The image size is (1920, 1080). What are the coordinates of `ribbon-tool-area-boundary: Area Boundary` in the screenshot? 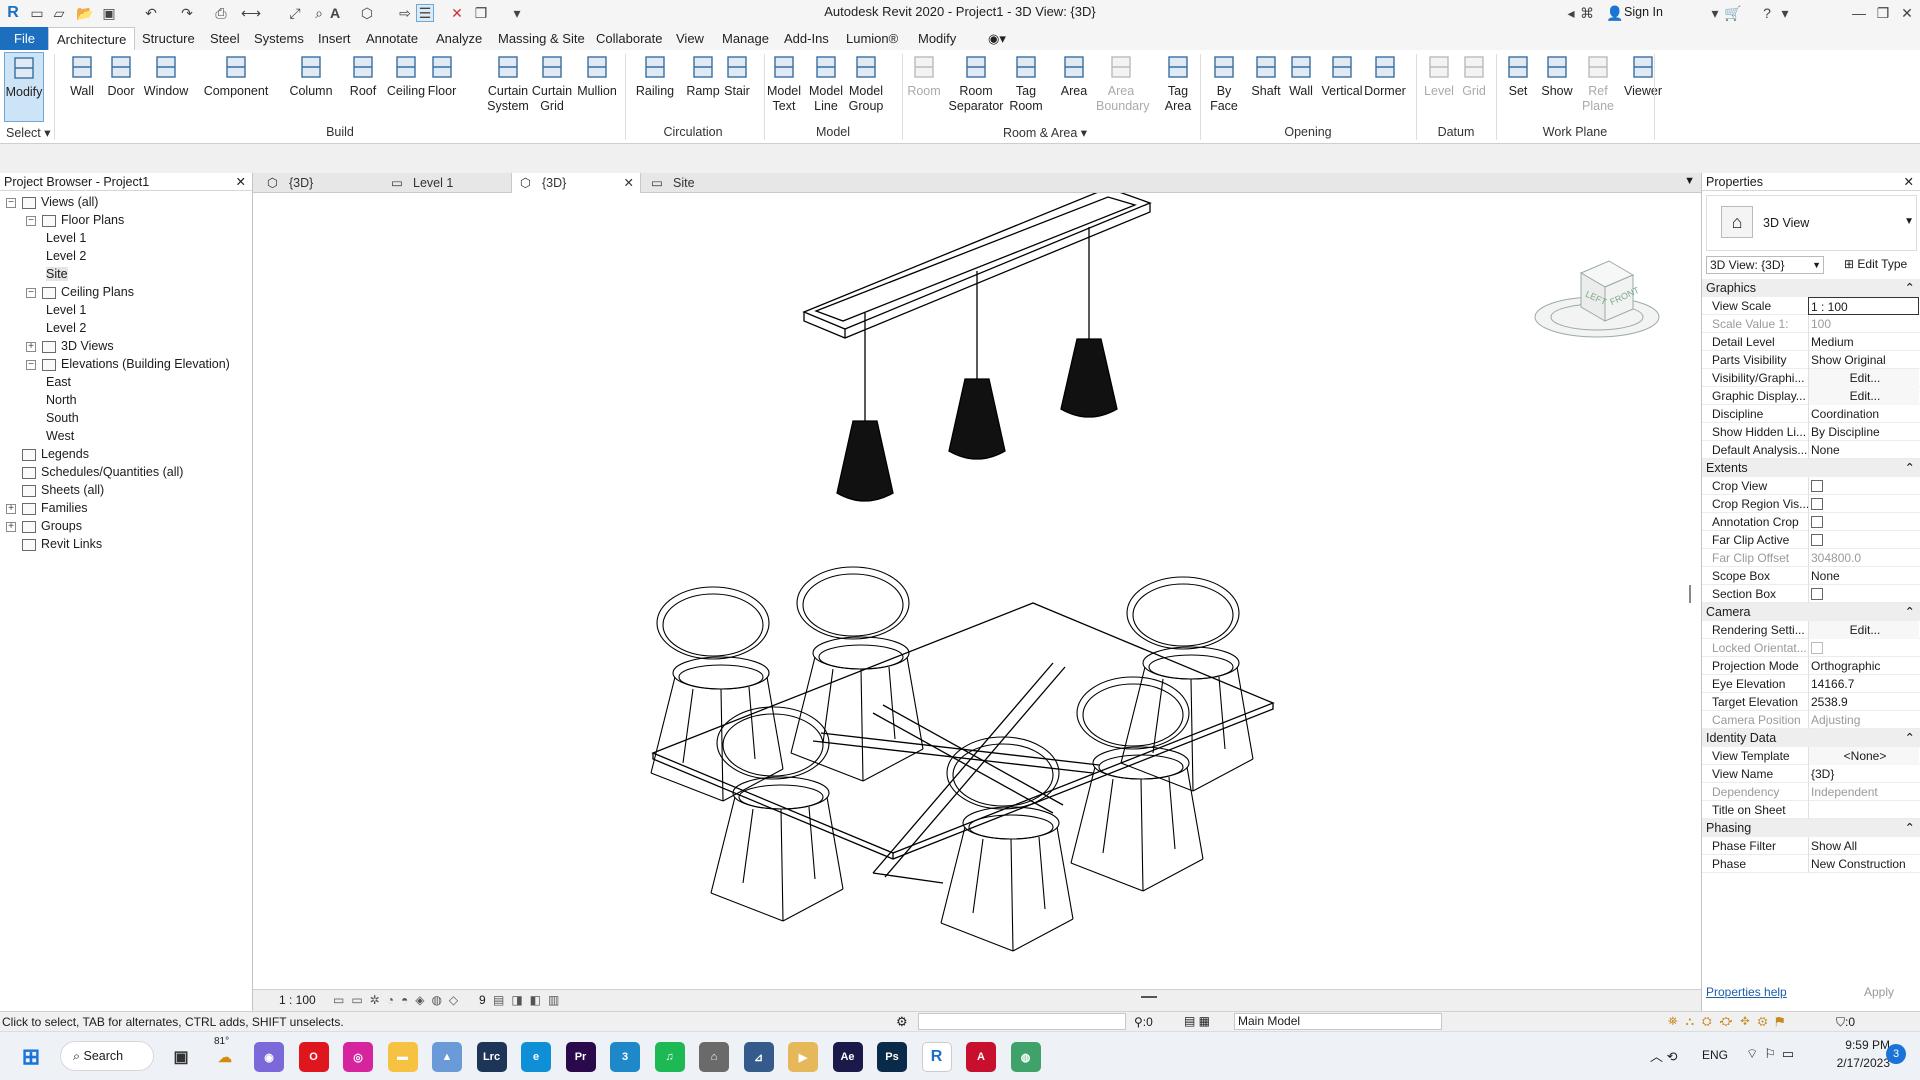 It's located at (1123, 83).